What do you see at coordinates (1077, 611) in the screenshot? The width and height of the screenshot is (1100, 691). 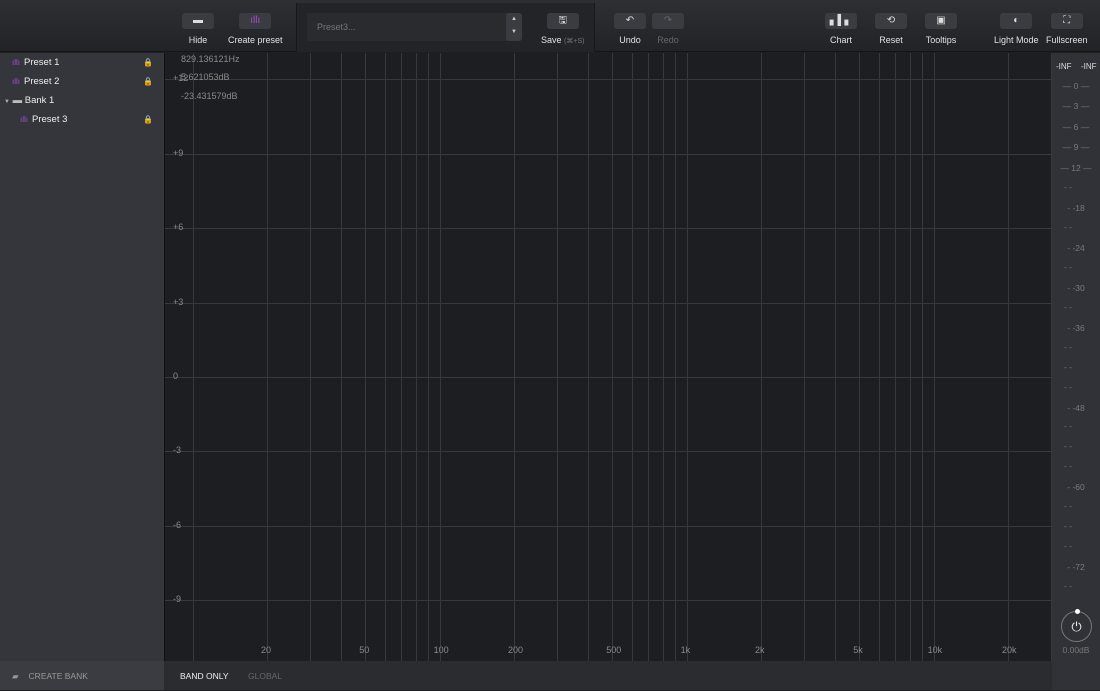 I see `knob-indicator` at bounding box center [1077, 611].